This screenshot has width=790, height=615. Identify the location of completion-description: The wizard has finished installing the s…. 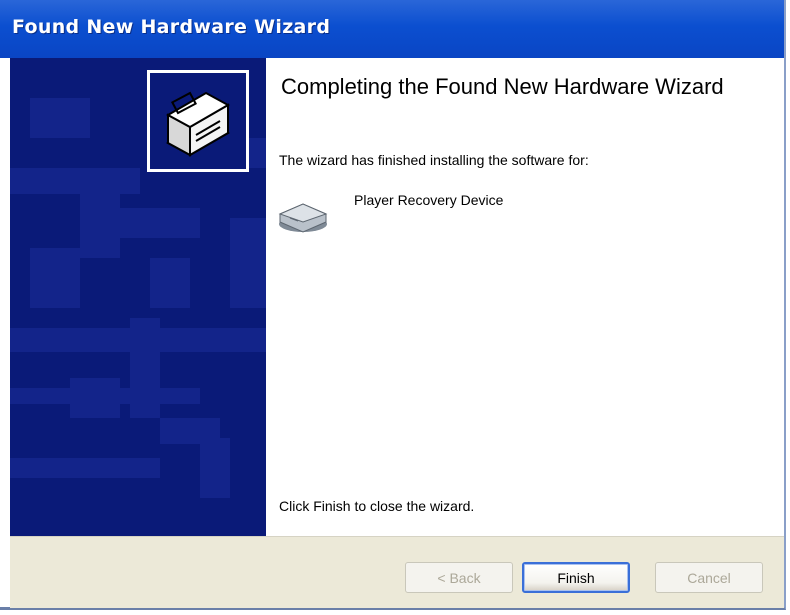
(434, 160).